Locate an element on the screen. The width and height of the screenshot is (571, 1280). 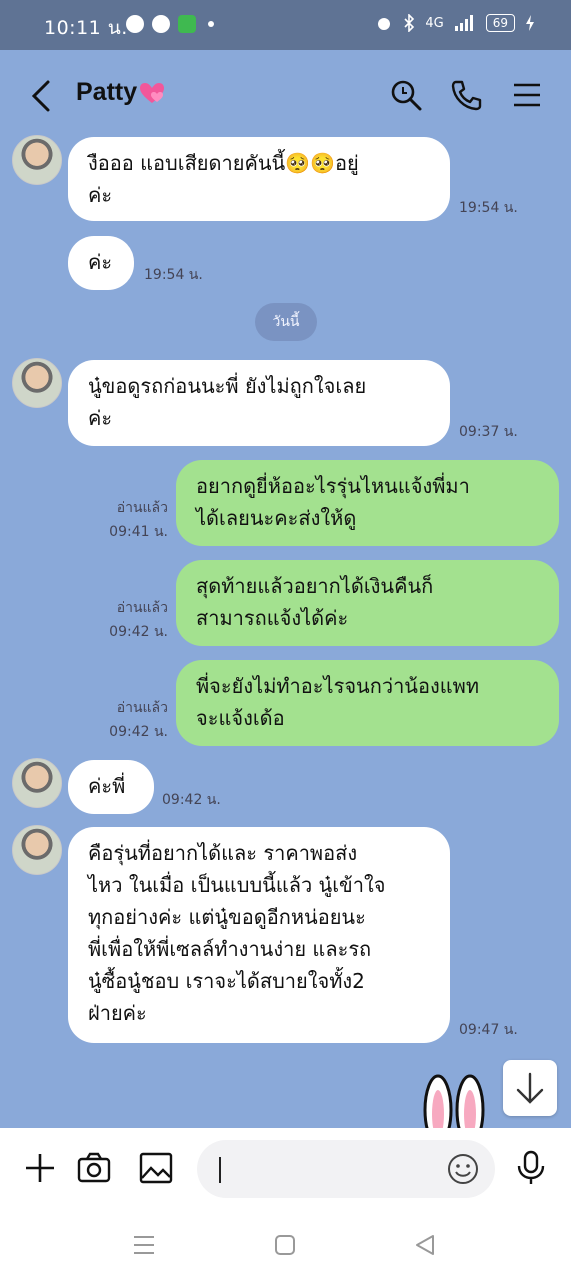
message-time: 09:47 น. is located at coordinates (488, 1030).